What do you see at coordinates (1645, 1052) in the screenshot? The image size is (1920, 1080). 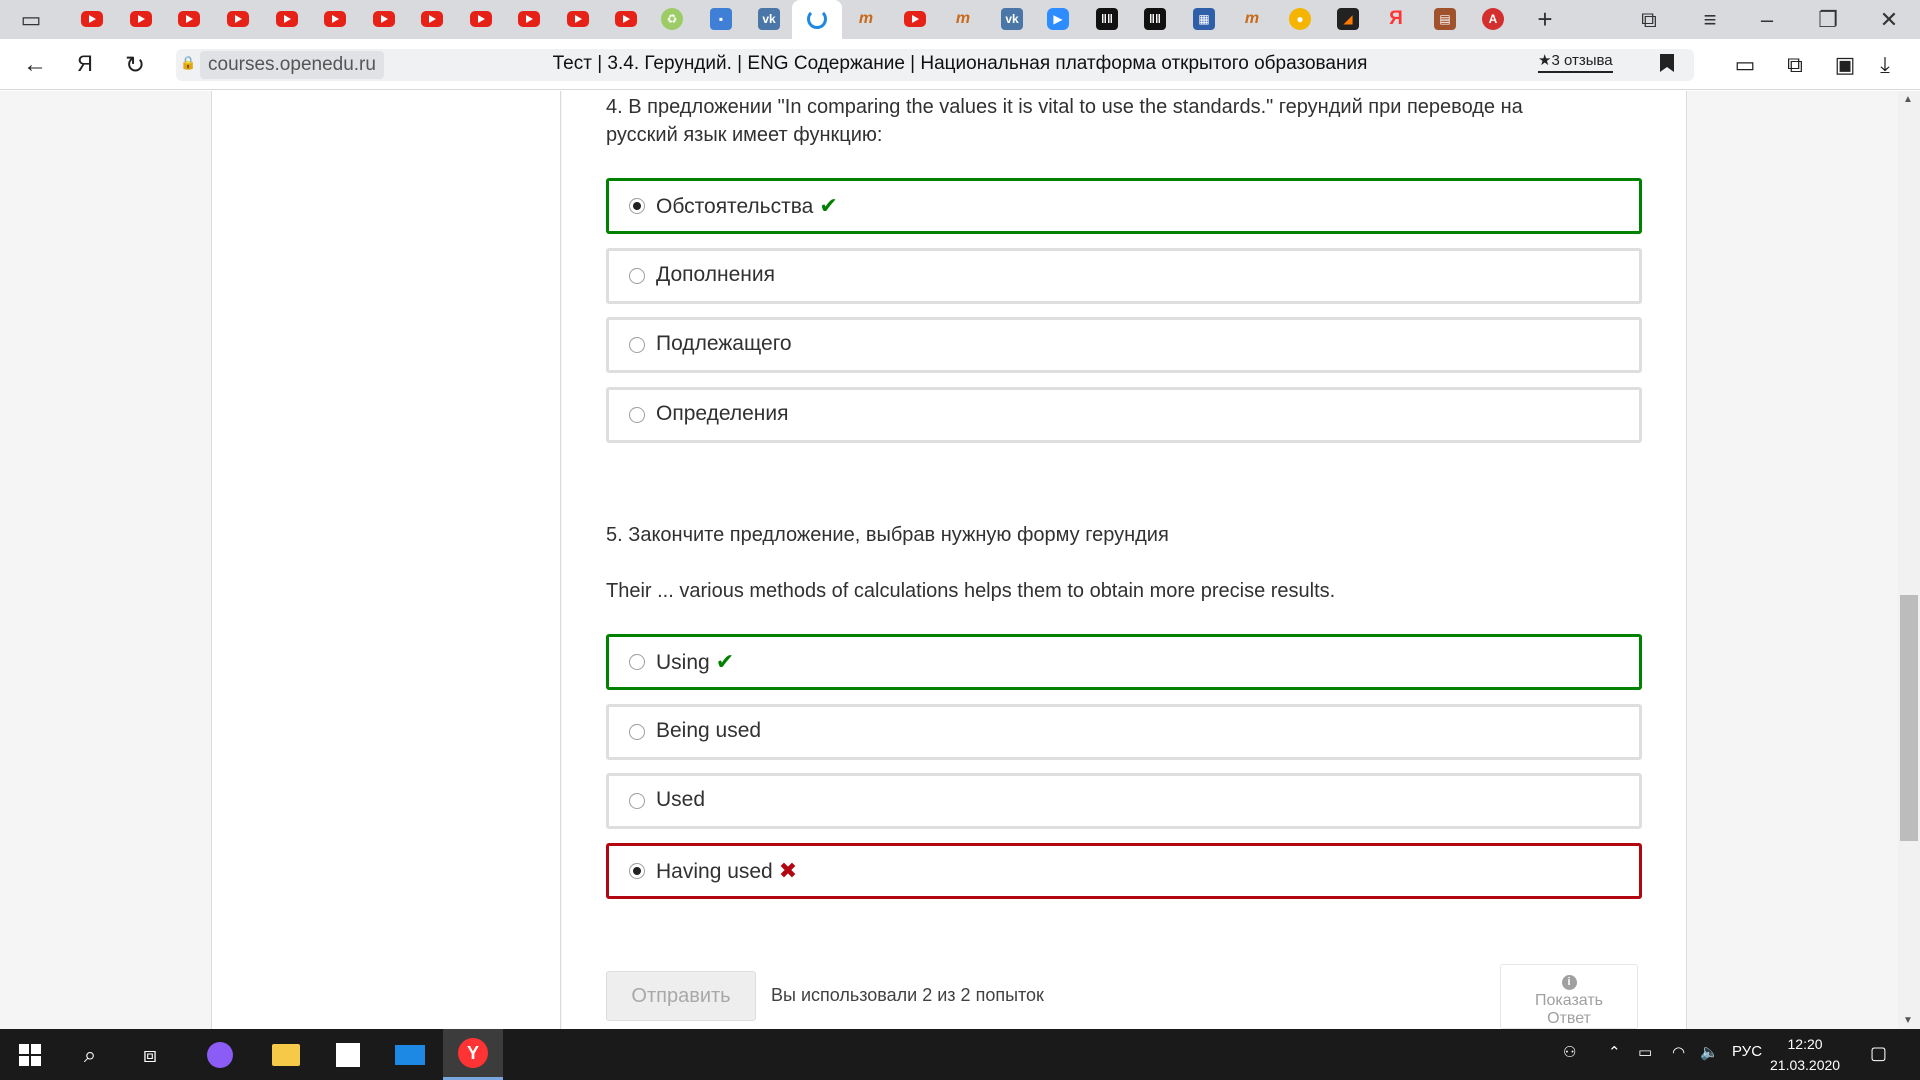 I see `battery-tray-icon: ▭` at bounding box center [1645, 1052].